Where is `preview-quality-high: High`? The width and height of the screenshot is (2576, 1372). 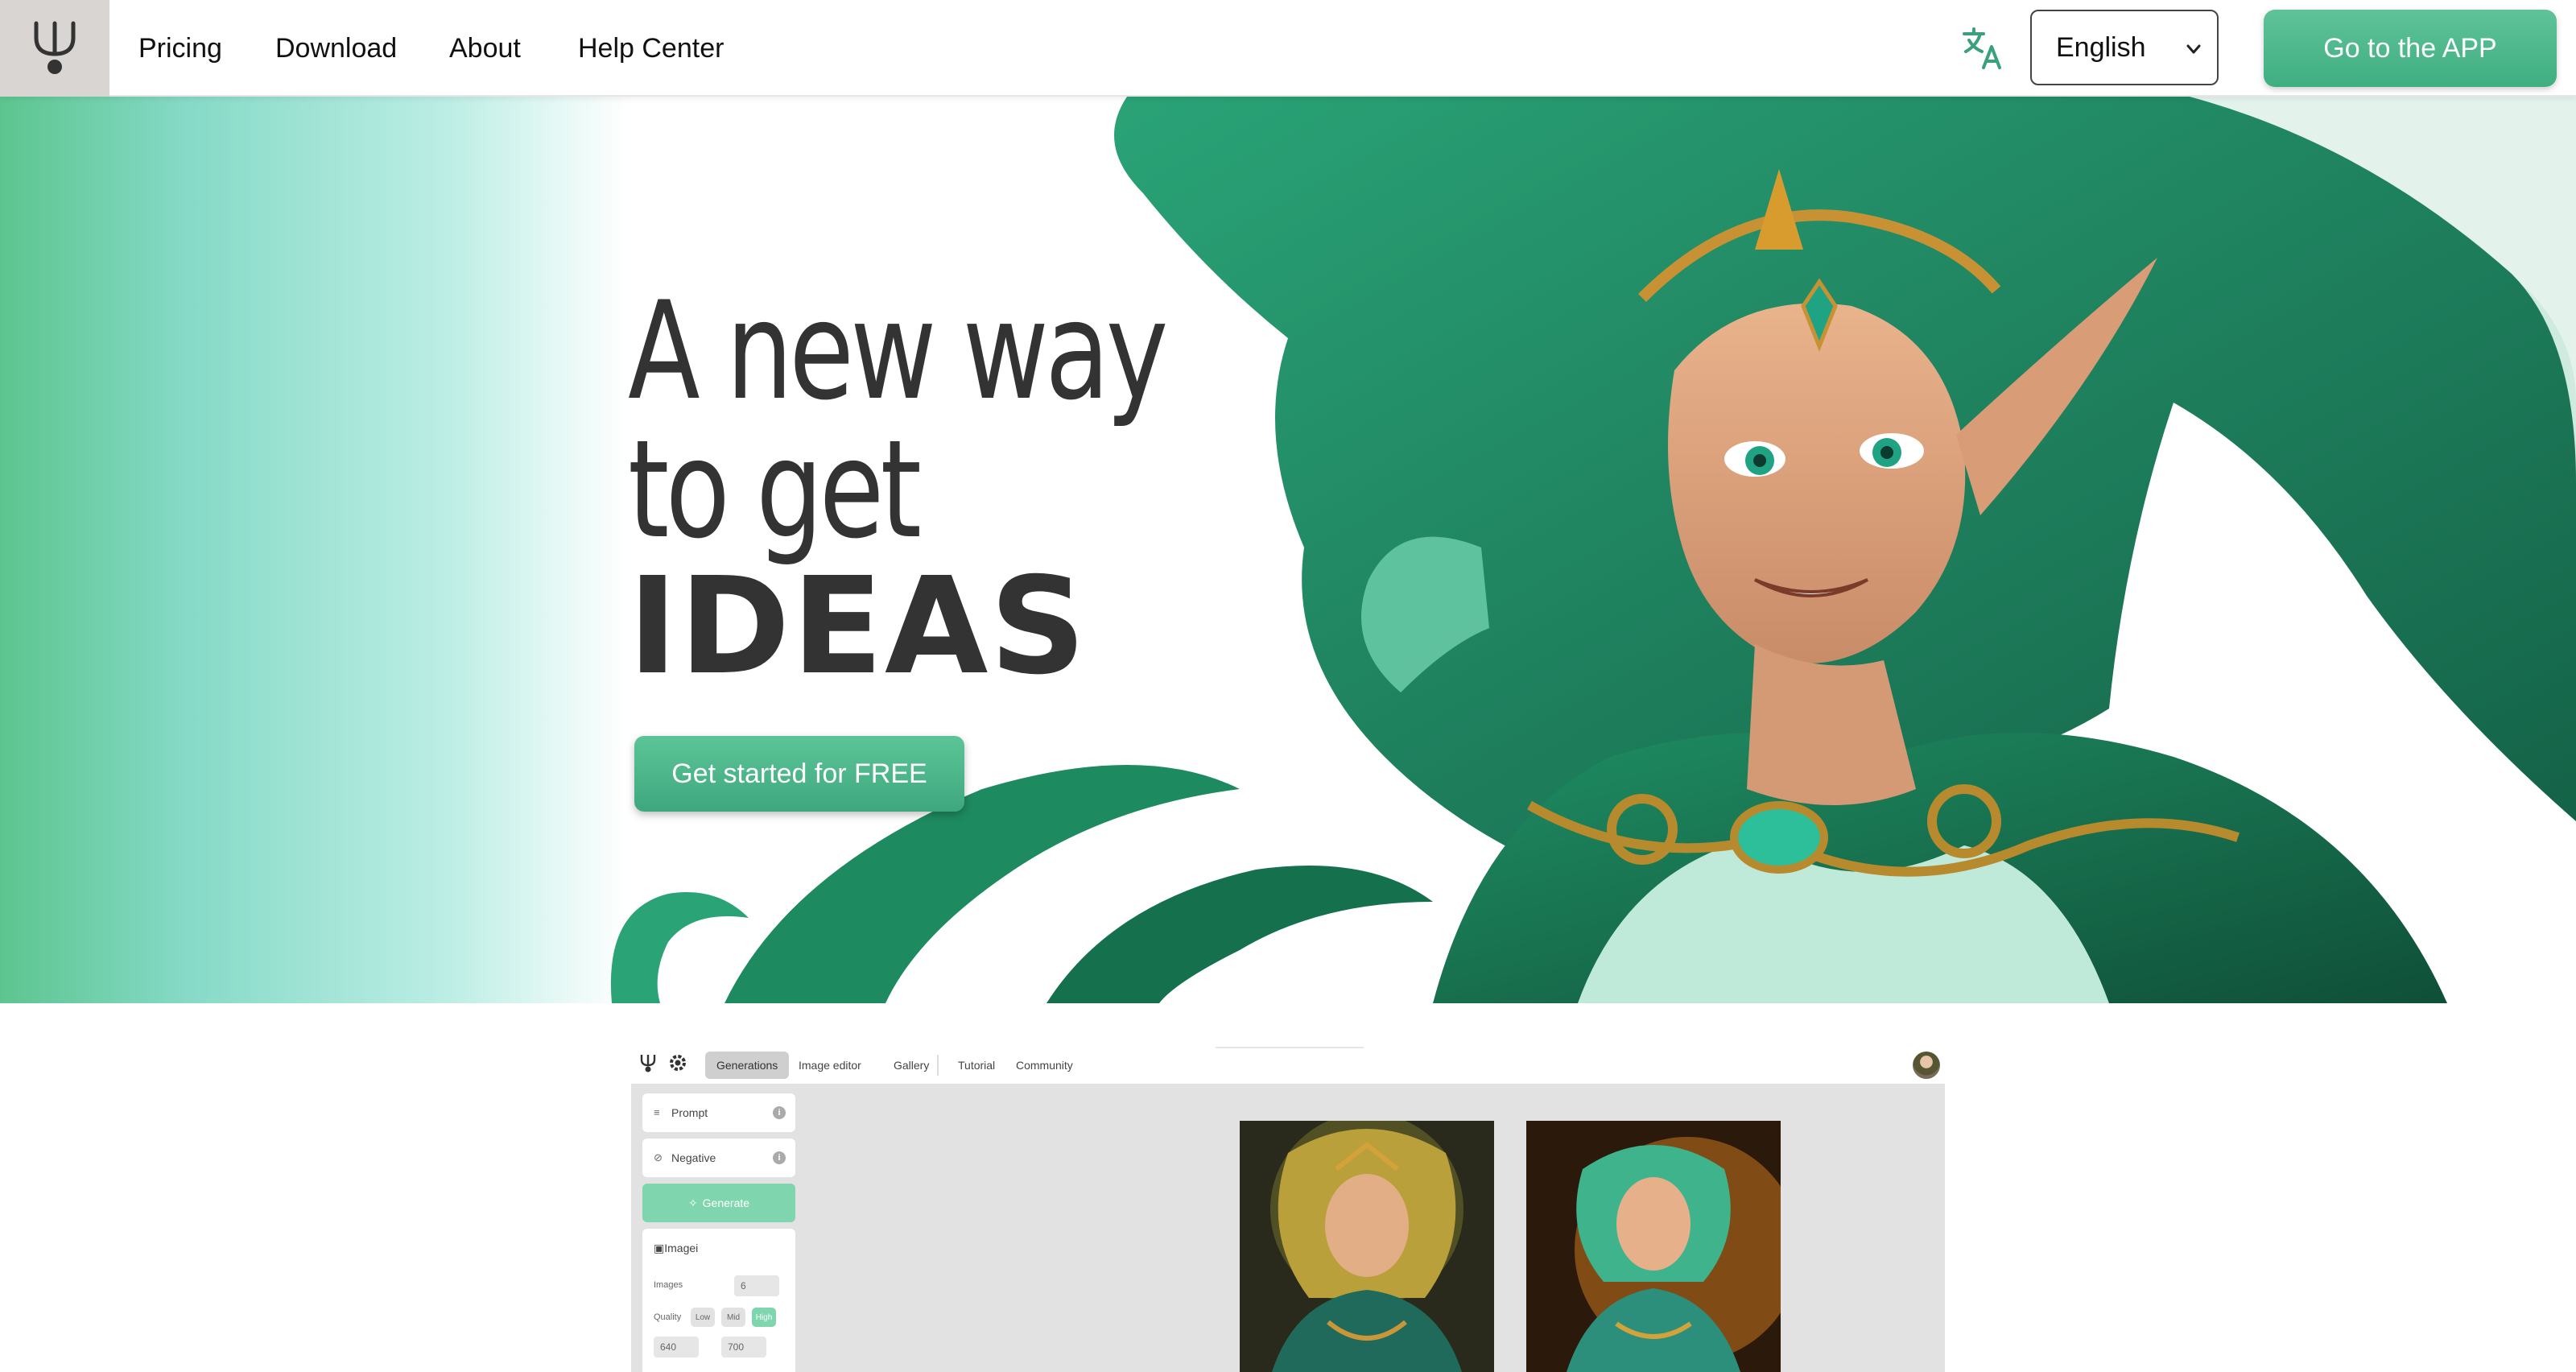 preview-quality-high: High is located at coordinates (764, 1317).